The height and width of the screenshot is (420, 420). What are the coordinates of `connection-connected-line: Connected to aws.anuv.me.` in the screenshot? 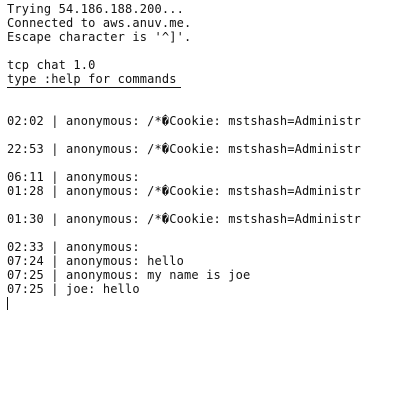 It's located at (99, 23).